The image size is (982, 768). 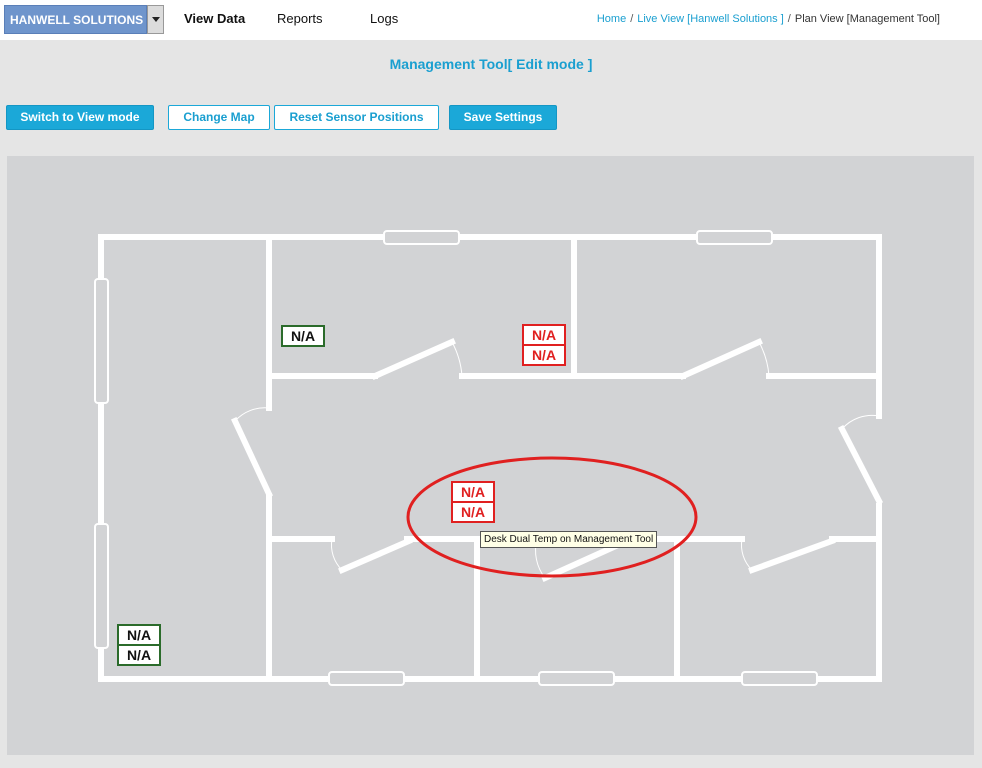 I want to click on nav-reports: Reports, so click(x=300, y=18).